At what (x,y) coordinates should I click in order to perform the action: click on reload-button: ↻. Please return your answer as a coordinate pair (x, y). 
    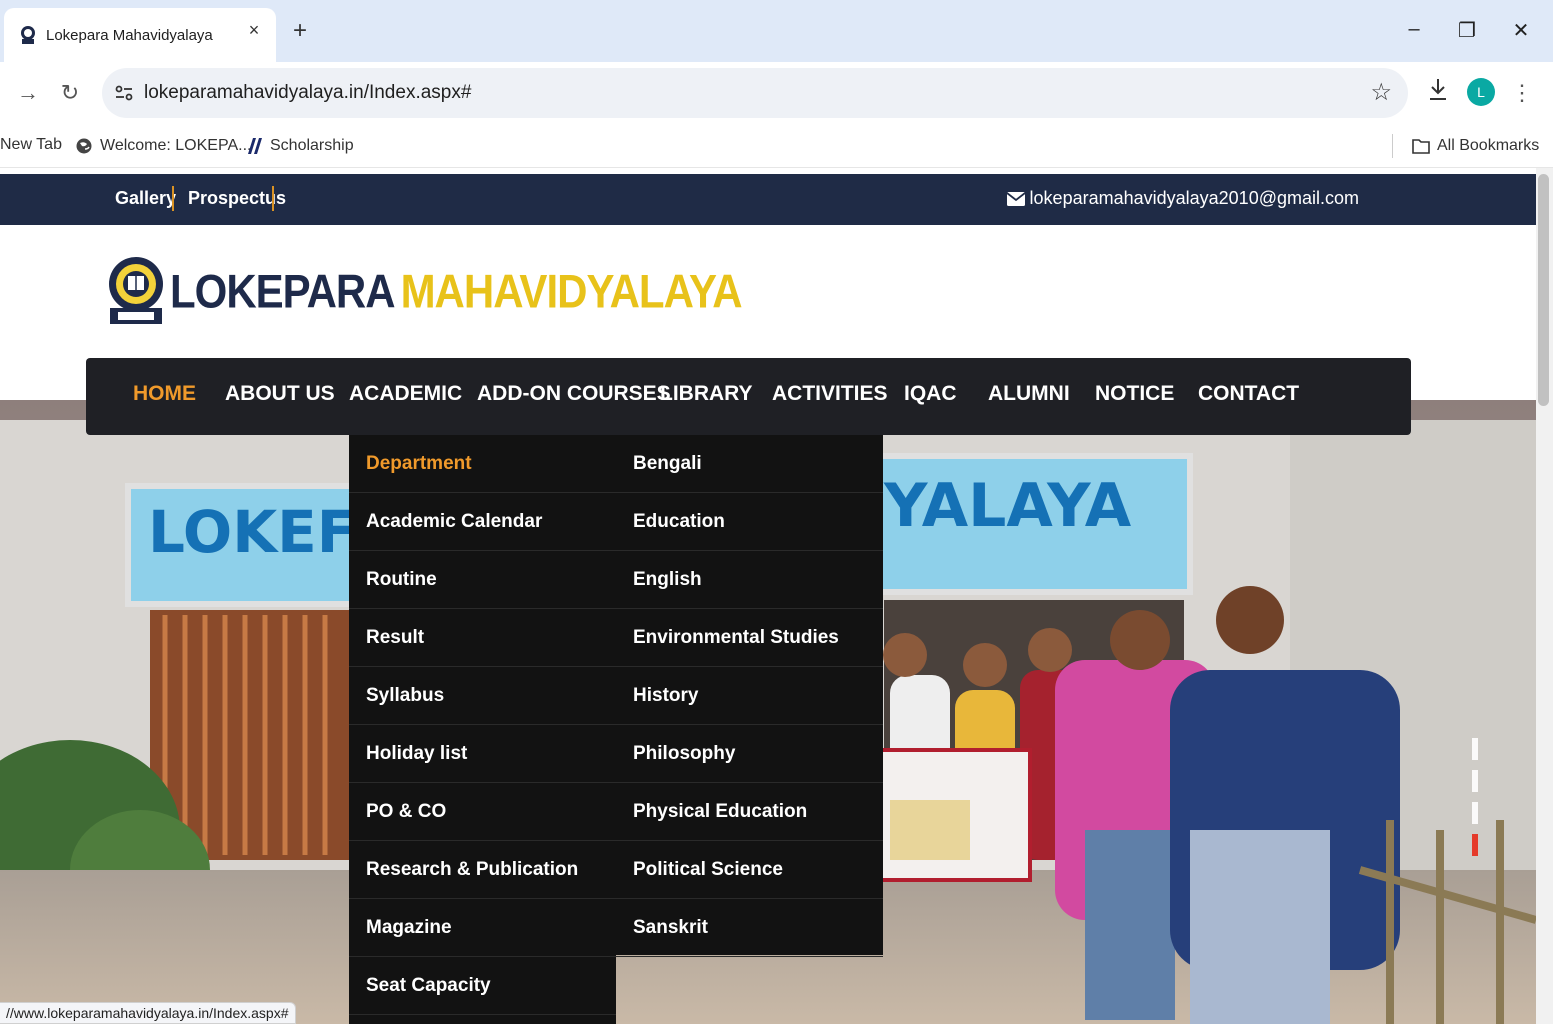
    Looking at the image, I should click on (70, 93).